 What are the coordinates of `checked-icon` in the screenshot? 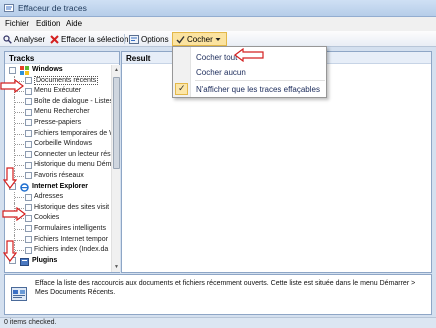 It's located at (181, 89).